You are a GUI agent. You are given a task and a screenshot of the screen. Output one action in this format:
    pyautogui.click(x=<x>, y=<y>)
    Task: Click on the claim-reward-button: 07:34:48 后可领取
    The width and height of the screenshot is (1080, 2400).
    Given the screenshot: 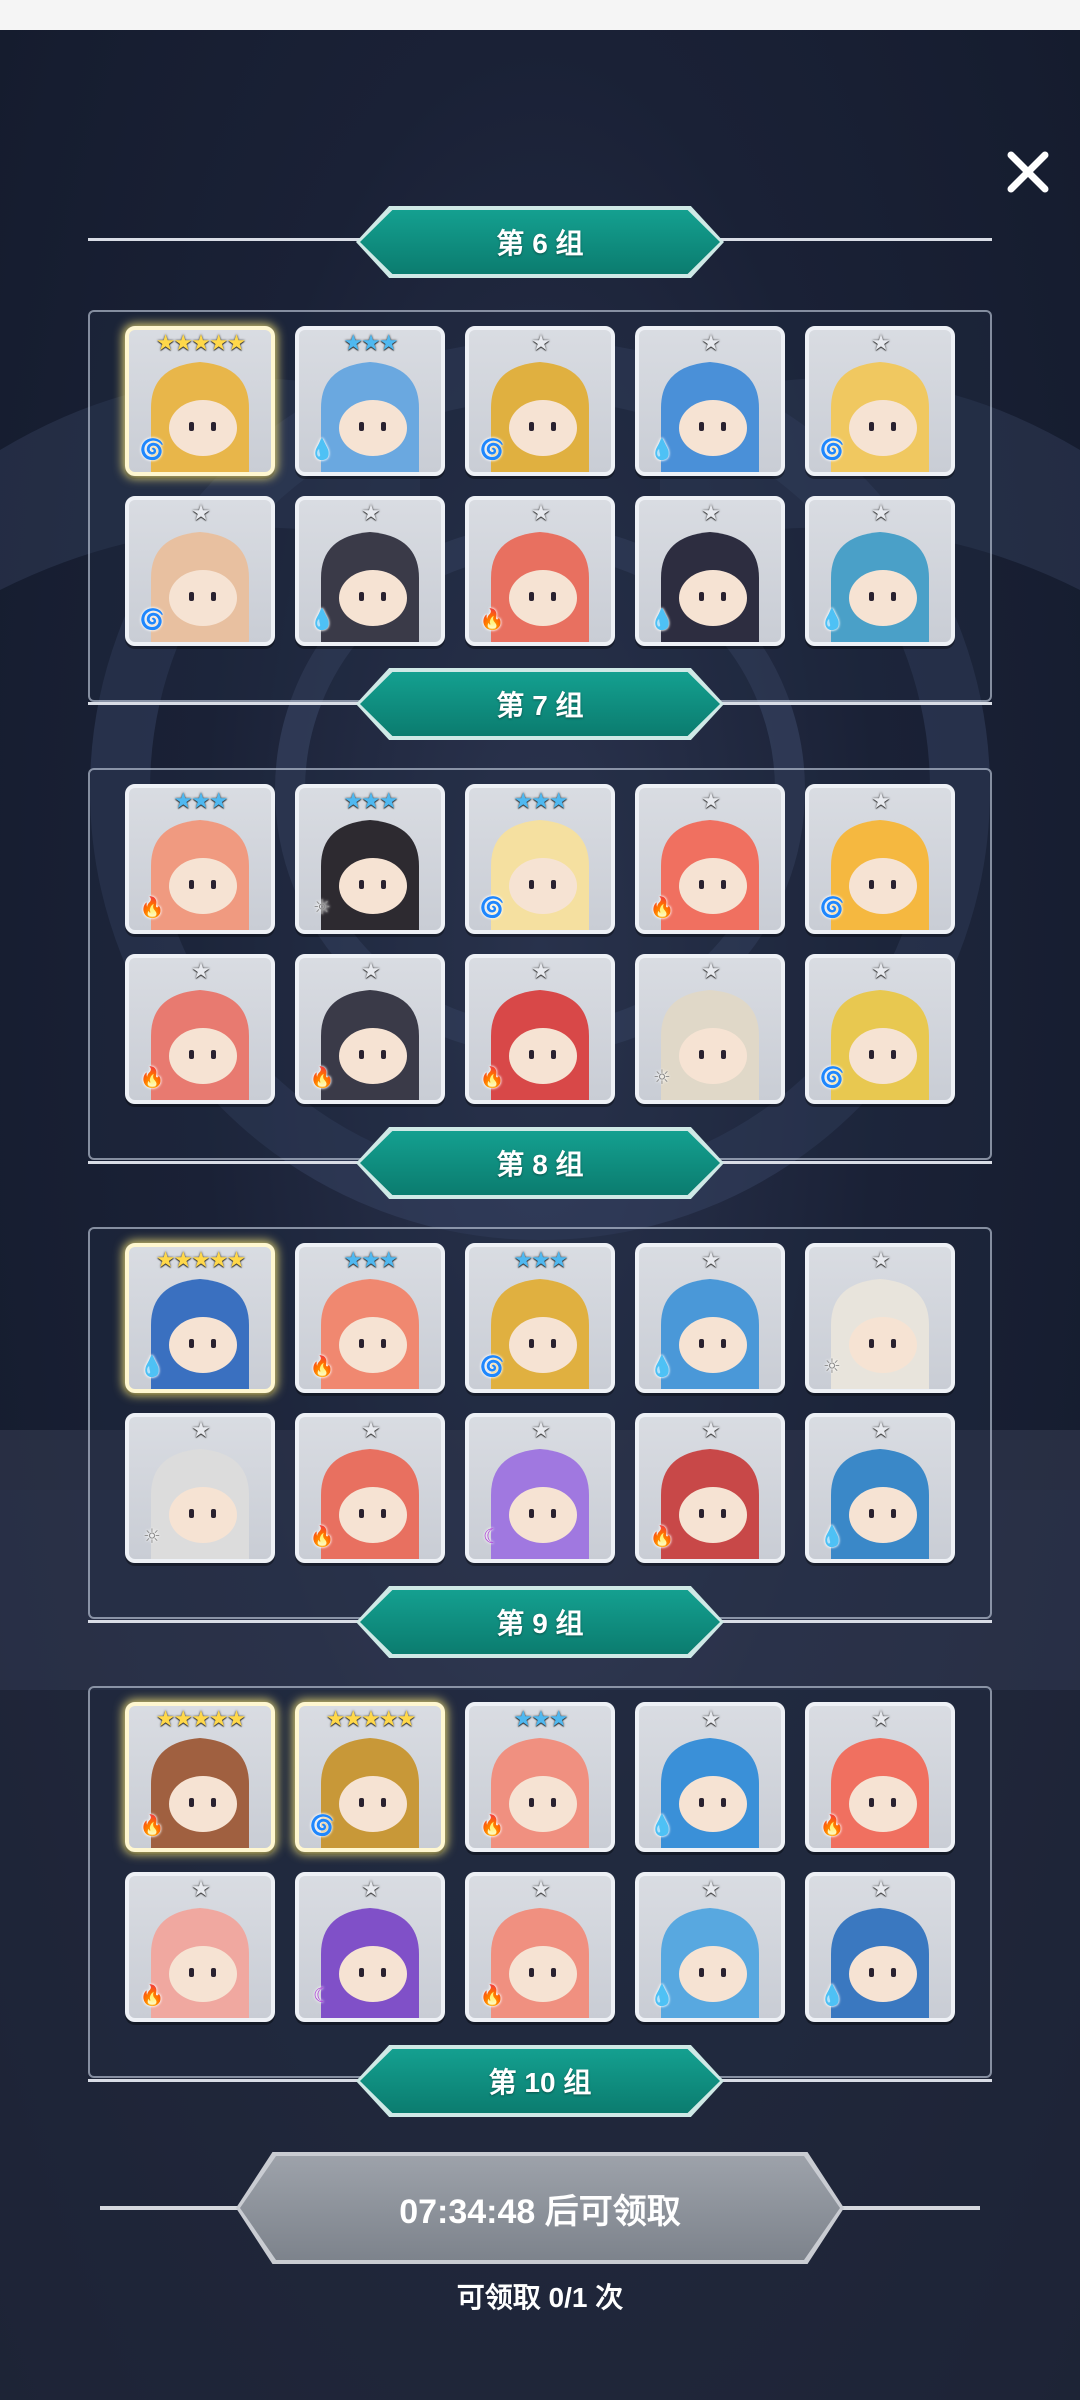 What is the action you would take?
    pyautogui.click(x=540, y=2208)
    